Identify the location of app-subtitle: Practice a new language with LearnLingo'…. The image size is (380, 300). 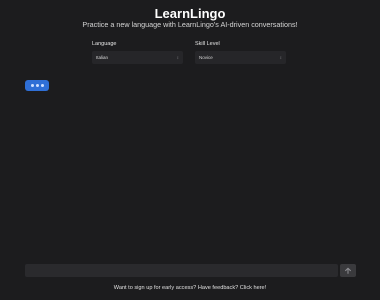
(190, 24).